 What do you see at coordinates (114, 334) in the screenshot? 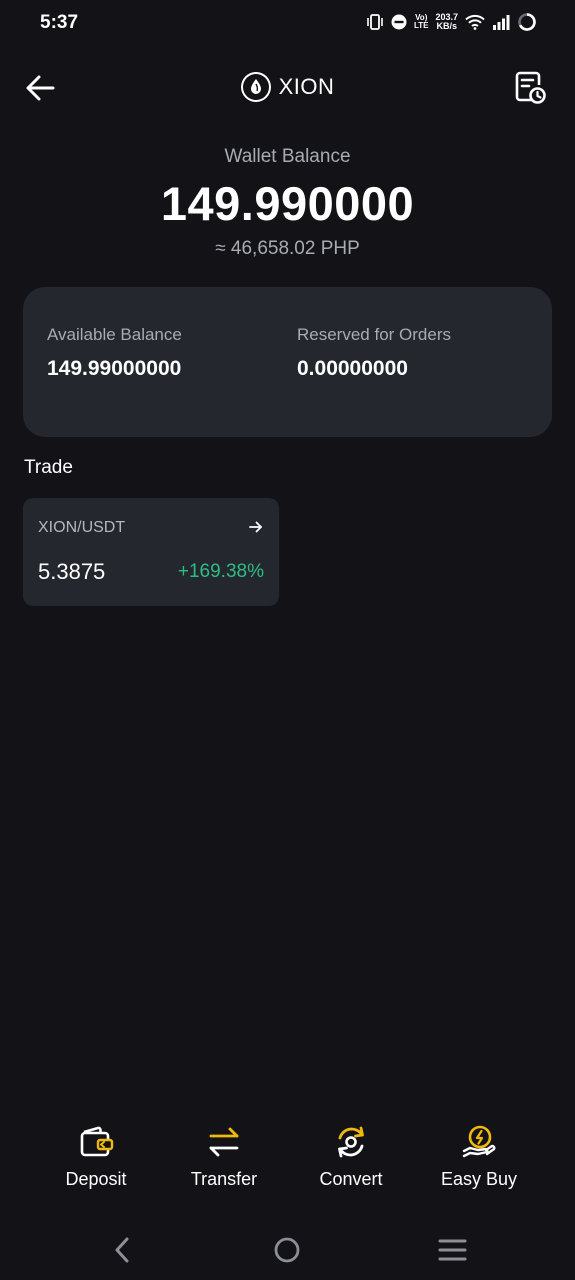
I see `available-balance-label: Available Balance` at bounding box center [114, 334].